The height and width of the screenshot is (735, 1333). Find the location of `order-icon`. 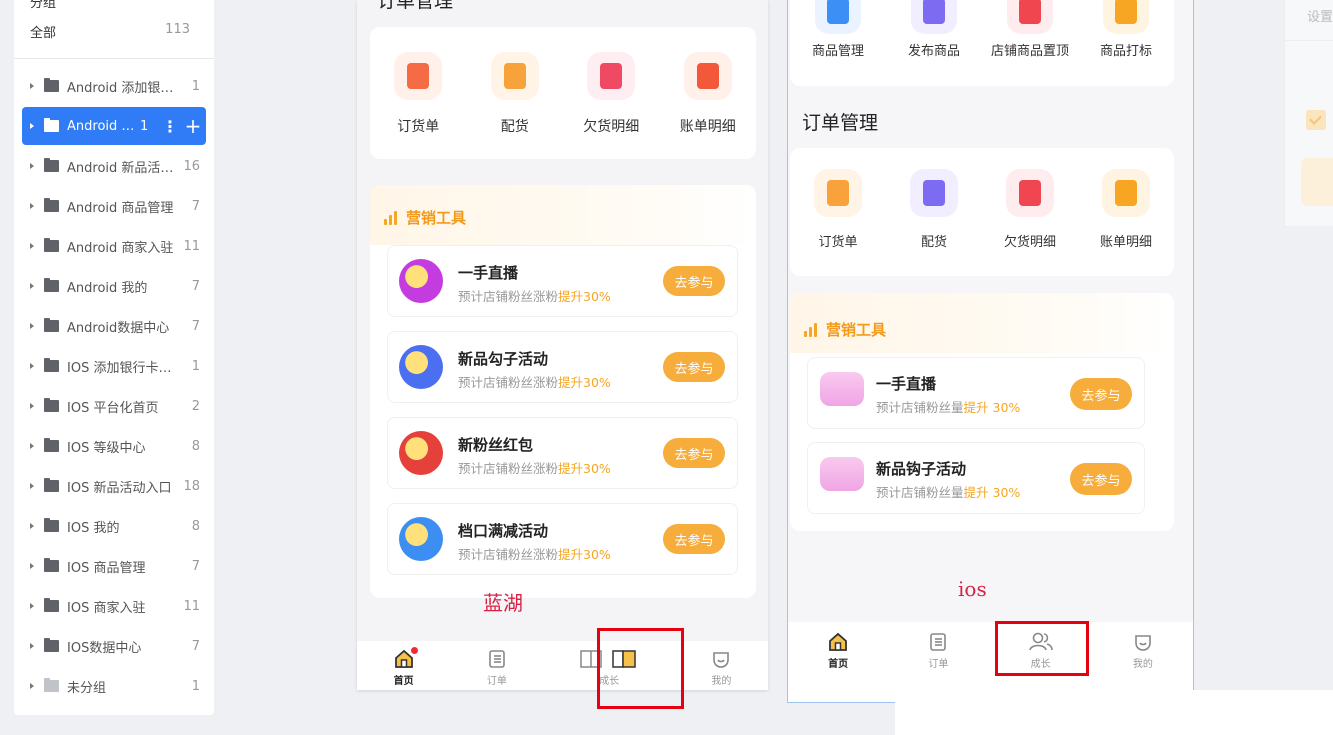

order-icon is located at coordinates (938, 642).